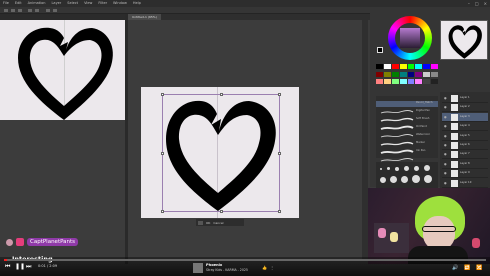  I want to click on pause-icon: ❚❚, so click(20, 266).